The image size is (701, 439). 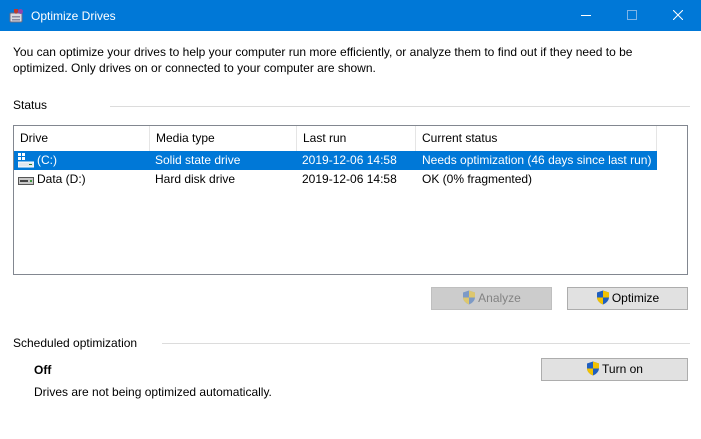 I want to click on maximize-icon, so click(x=632, y=15).